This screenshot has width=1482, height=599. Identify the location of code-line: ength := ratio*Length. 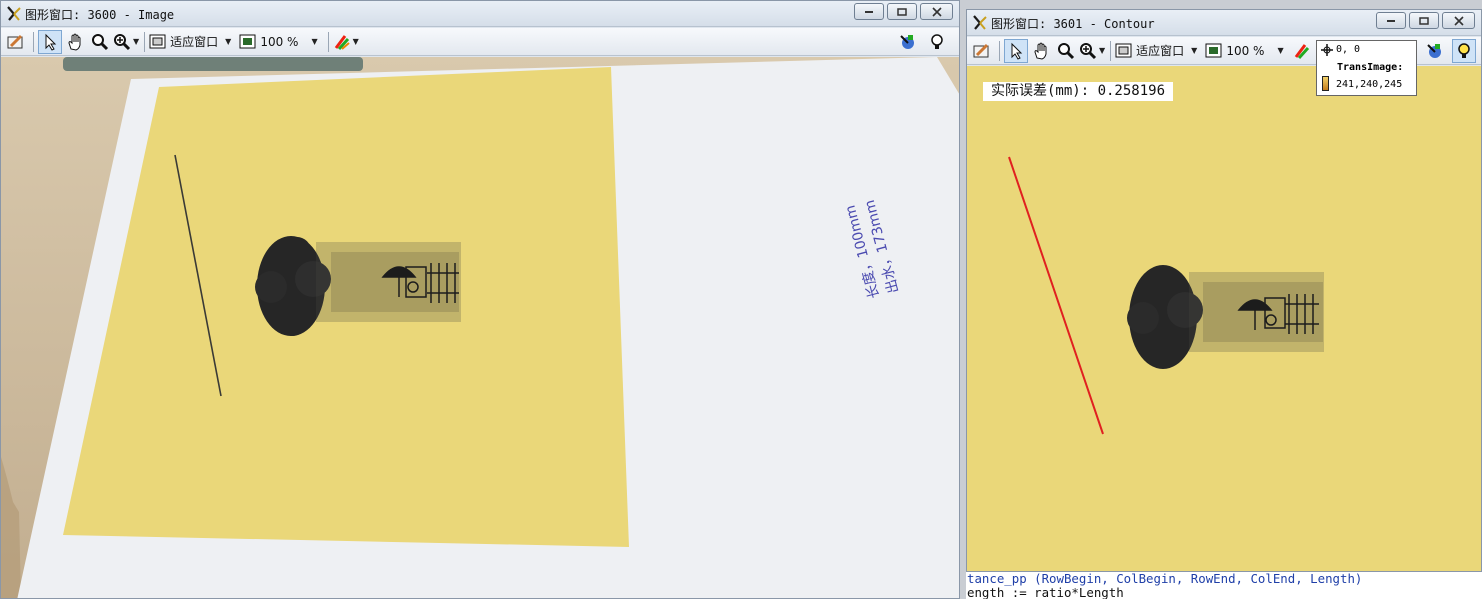
(1224, 592).